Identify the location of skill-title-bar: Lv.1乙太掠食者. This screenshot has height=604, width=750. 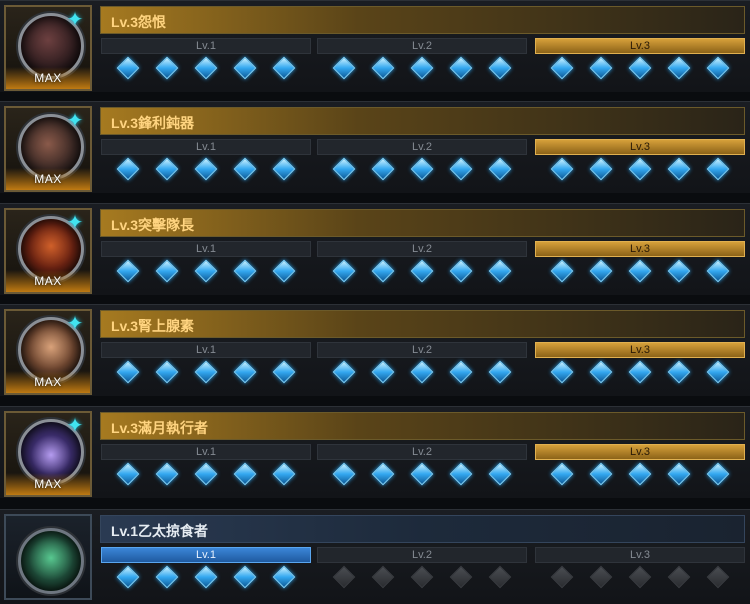
(422, 529).